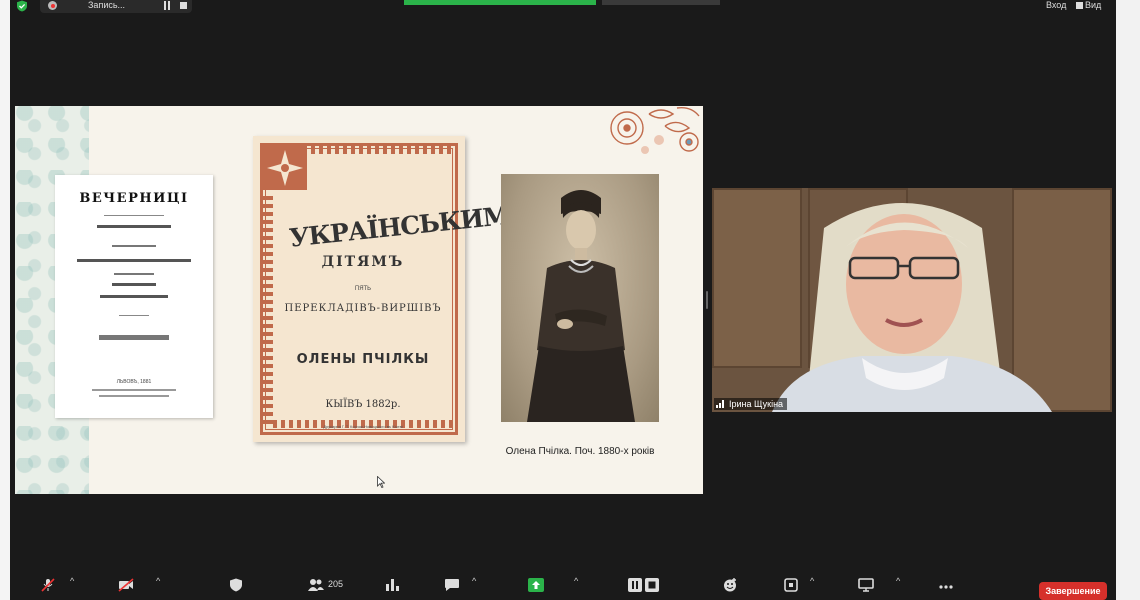  Describe the element at coordinates (1128, 300) in the screenshot. I see `desktop-edge` at that location.